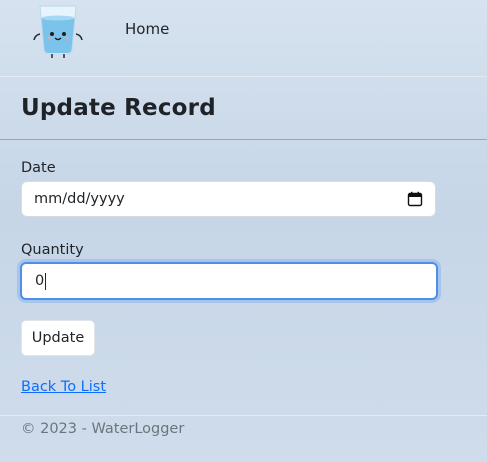 The image size is (487, 462). Describe the element at coordinates (228, 199) in the screenshot. I see `date-input: mm/dd/yyyy` at that location.